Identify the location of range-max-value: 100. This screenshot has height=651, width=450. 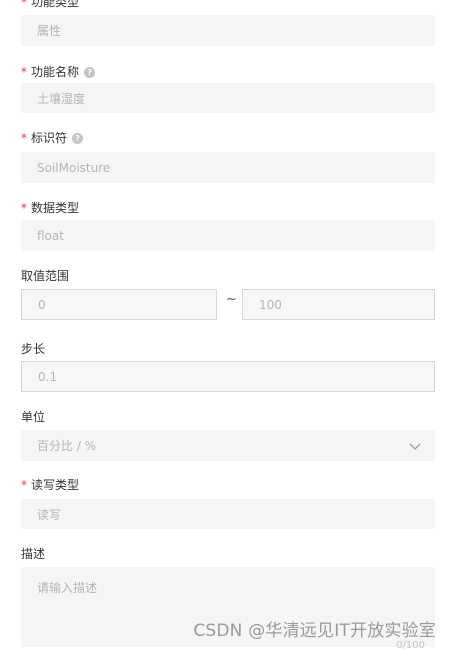
(270, 304).